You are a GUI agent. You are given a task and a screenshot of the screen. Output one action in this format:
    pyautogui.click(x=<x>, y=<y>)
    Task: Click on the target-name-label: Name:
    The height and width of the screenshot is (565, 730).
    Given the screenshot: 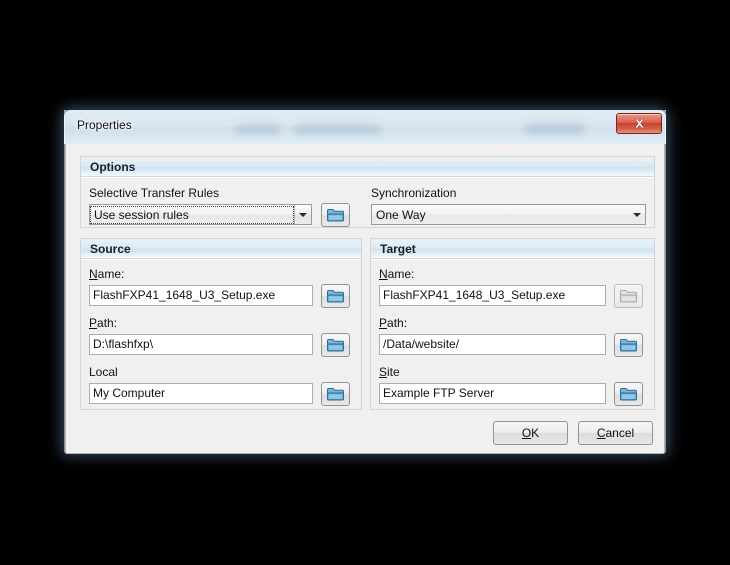 What is the action you would take?
    pyautogui.click(x=397, y=274)
    